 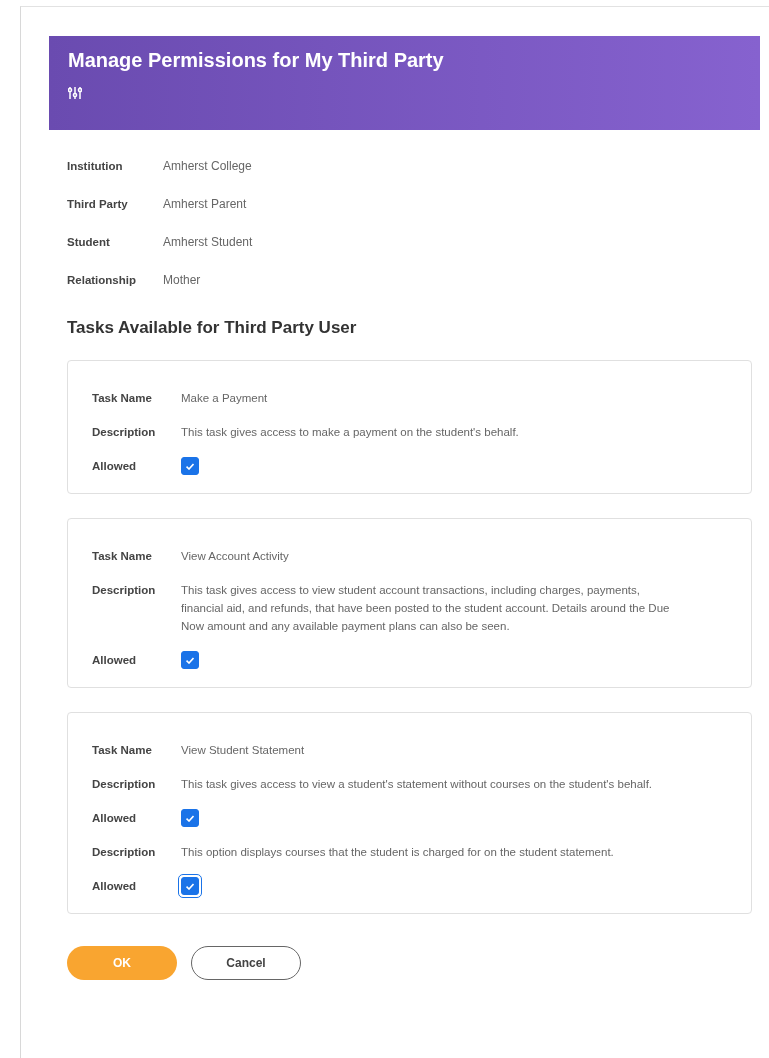 What do you see at coordinates (207, 166) in the screenshot?
I see `field-value: Amherst College` at bounding box center [207, 166].